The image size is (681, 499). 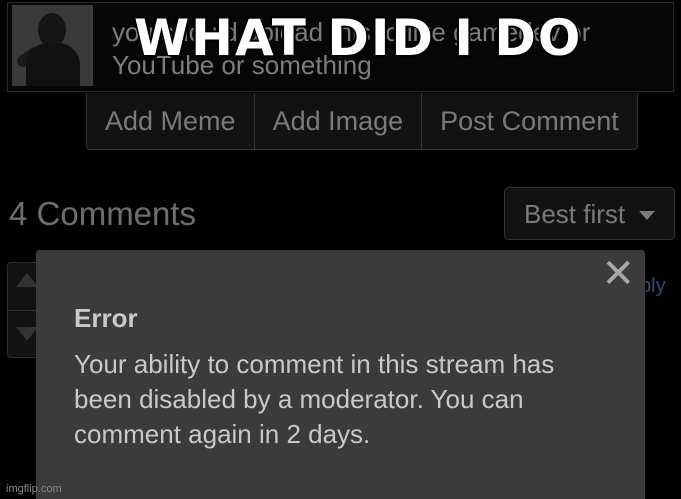 I want to click on meme-caption: WHAT DID I DO, so click(x=358, y=38).